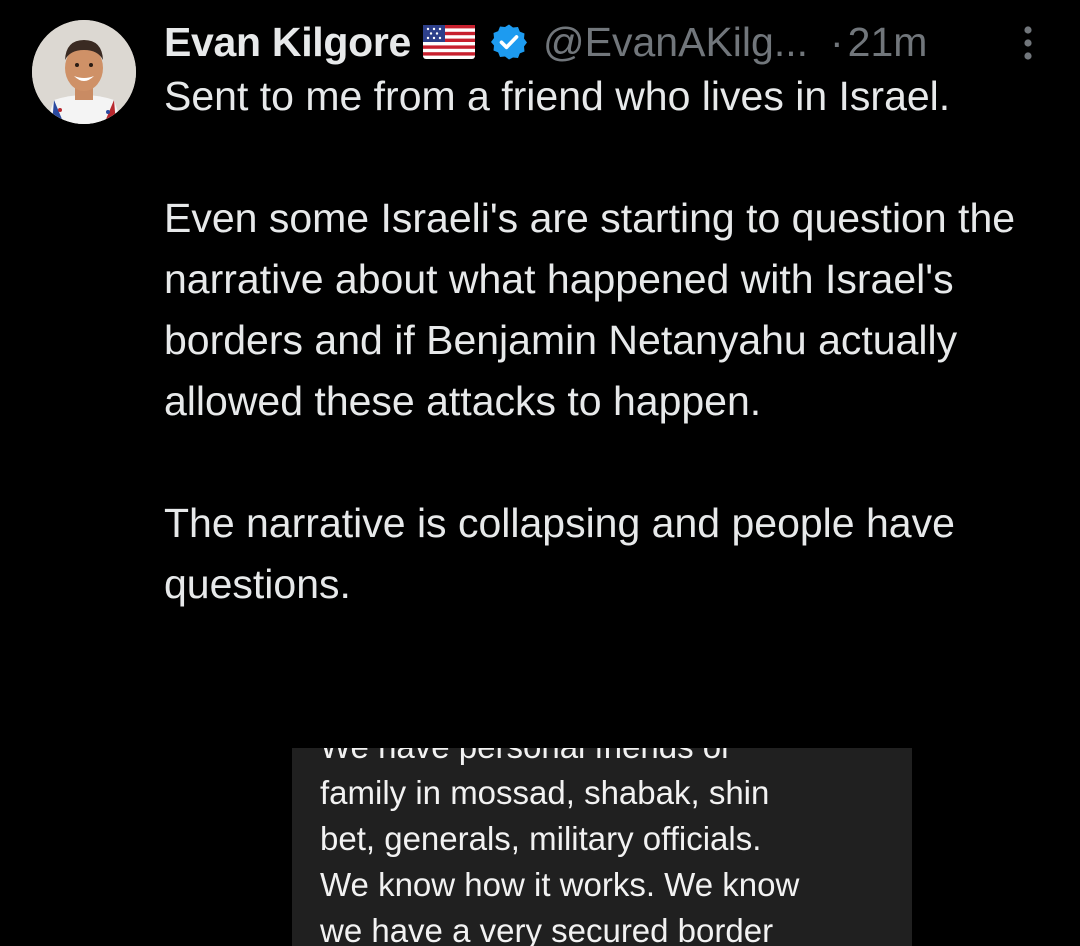  I want to click on avatar, so click(84, 72).